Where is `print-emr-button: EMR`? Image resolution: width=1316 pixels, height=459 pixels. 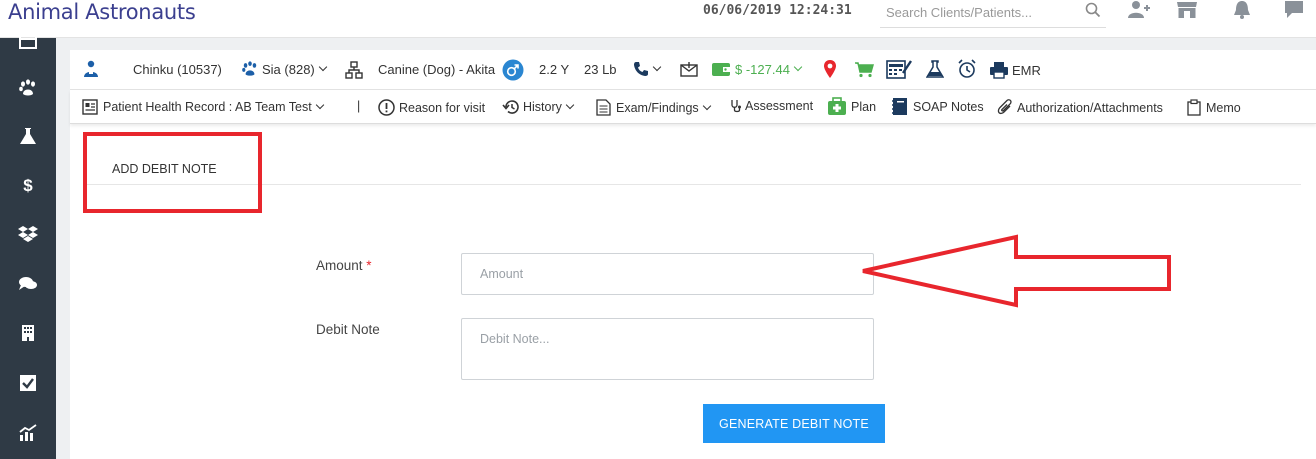 print-emr-button: EMR is located at coordinates (1015, 70).